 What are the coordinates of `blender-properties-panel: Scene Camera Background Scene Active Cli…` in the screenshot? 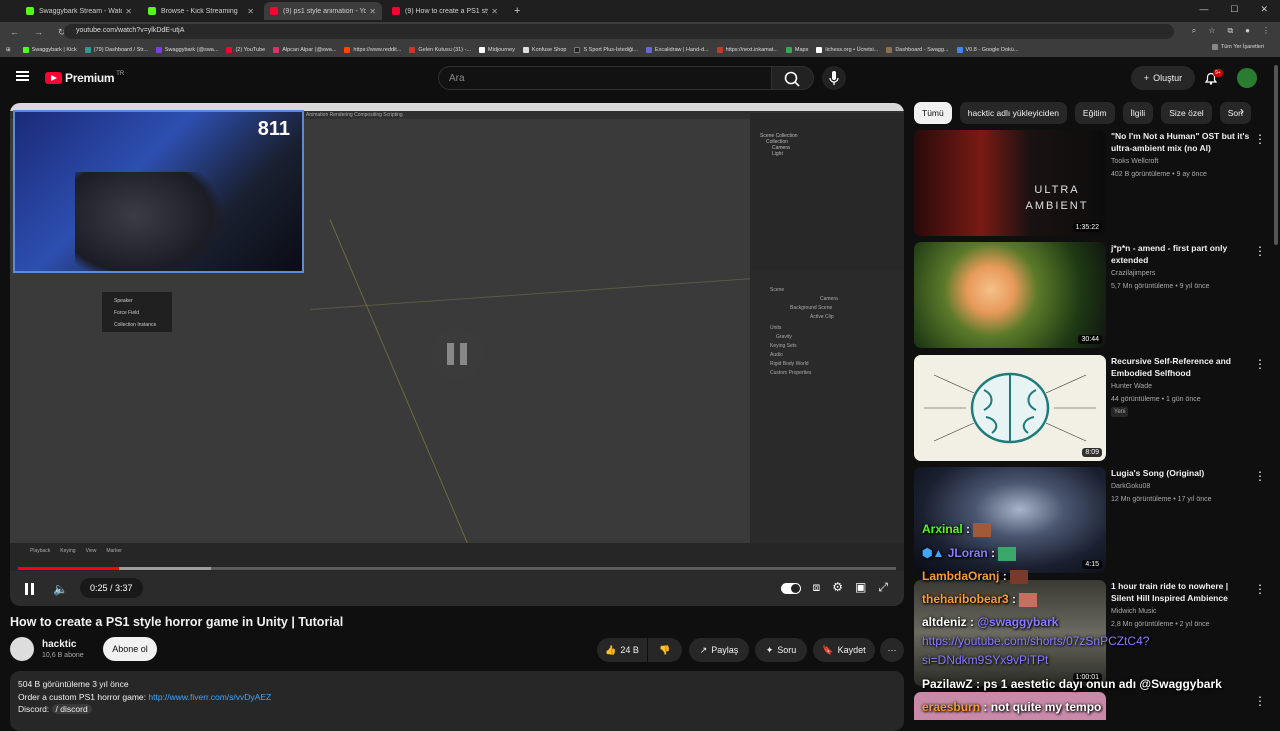 It's located at (827, 408).